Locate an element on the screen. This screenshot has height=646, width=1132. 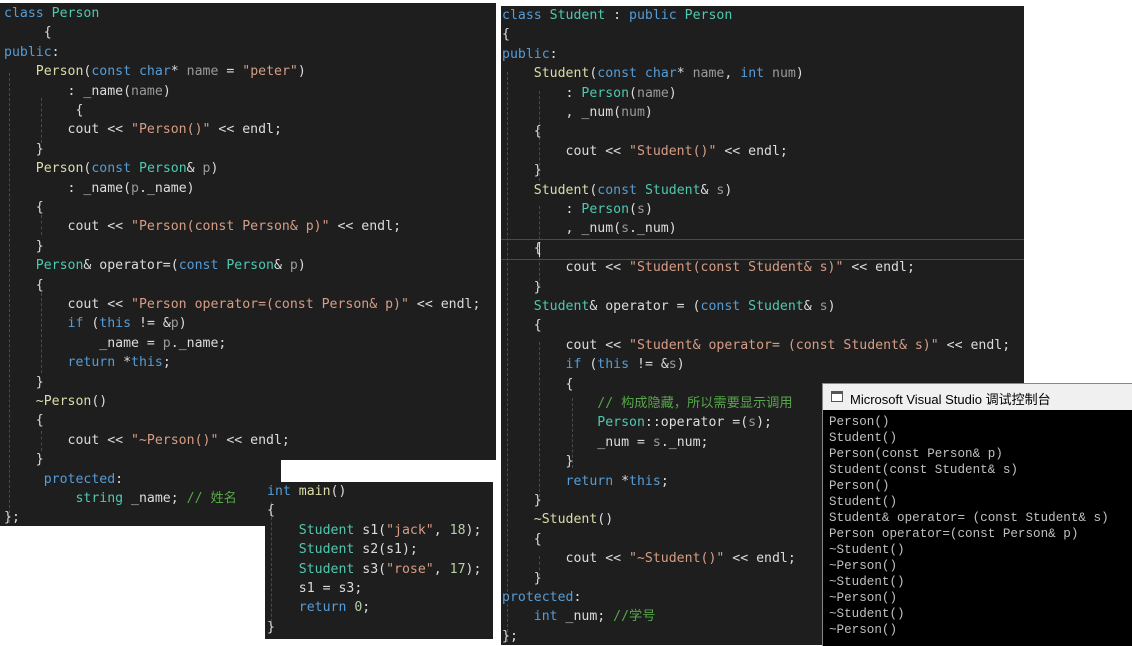
console-title-bar: Microsoft Visual Studio 调试控制台 is located at coordinates (977, 397).